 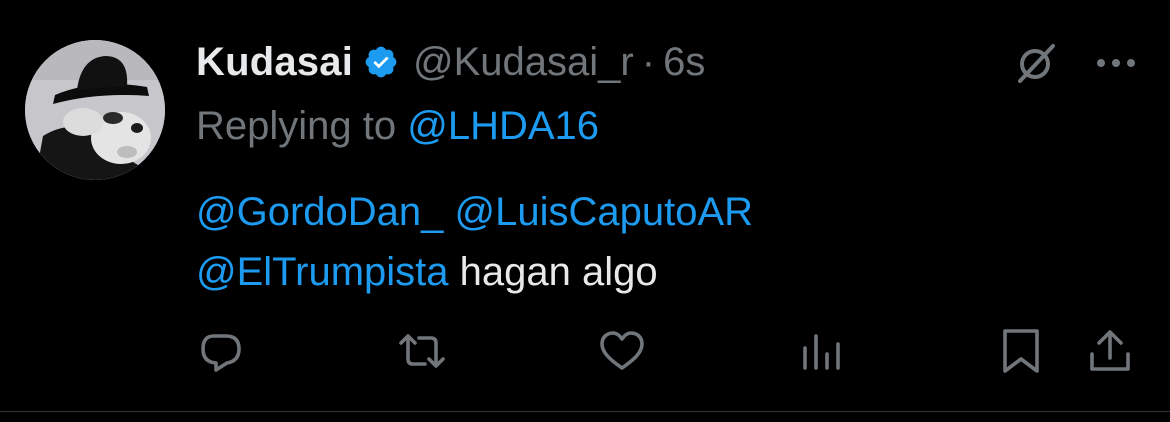 What do you see at coordinates (302, 126) in the screenshot?
I see `replying-to-label: Replying to` at bounding box center [302, 126].